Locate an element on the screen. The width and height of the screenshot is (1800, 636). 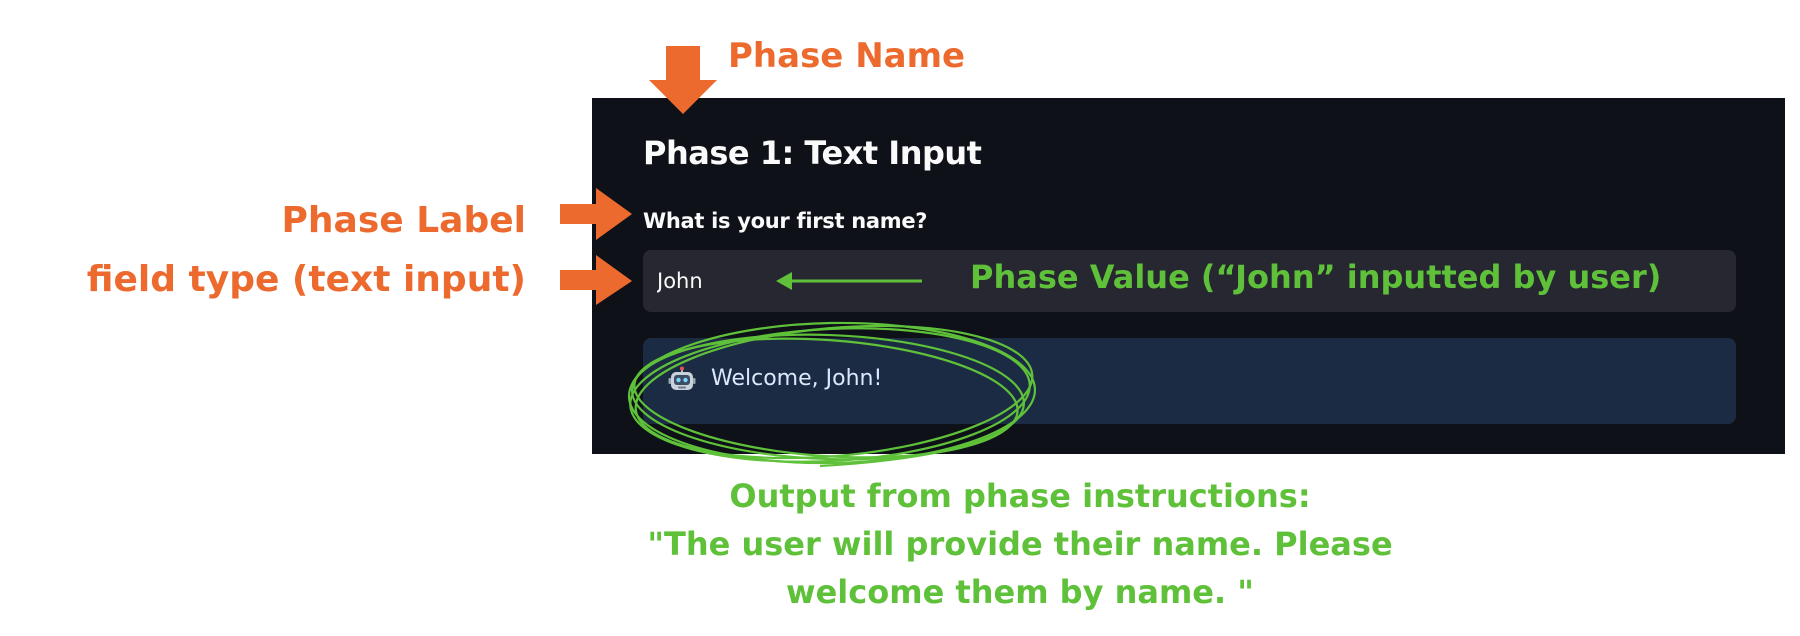
annotation-phase-value: Phase Value (“John” inputted by user) is located at coordinates (1316, 277).